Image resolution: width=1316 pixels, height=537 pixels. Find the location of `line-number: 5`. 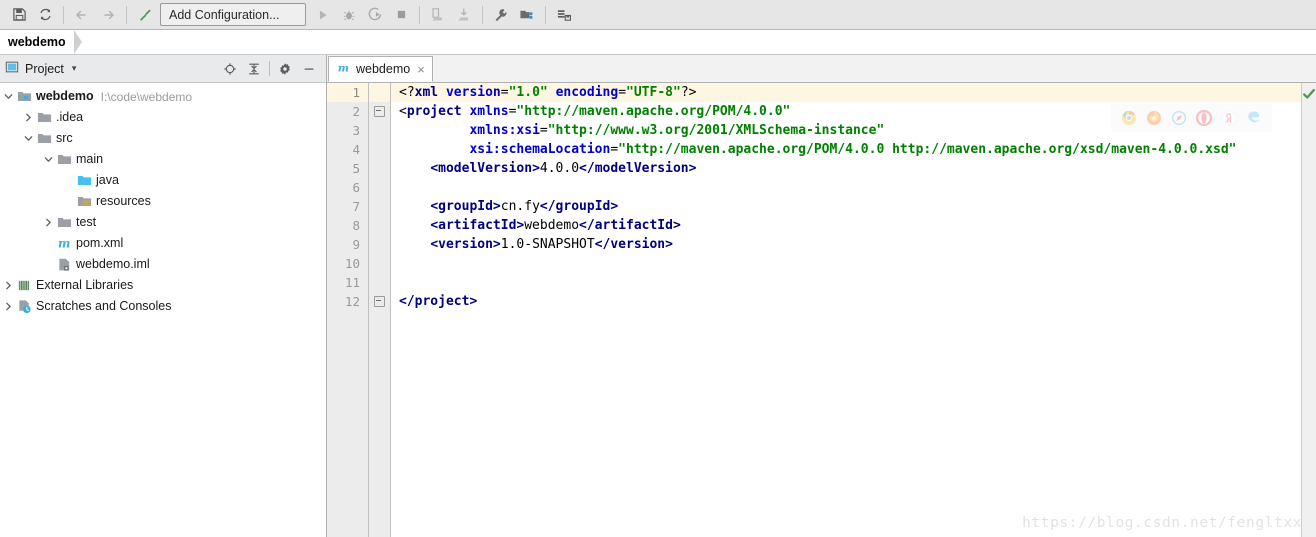

line-number: 5 is located at coordinates (347, 168).